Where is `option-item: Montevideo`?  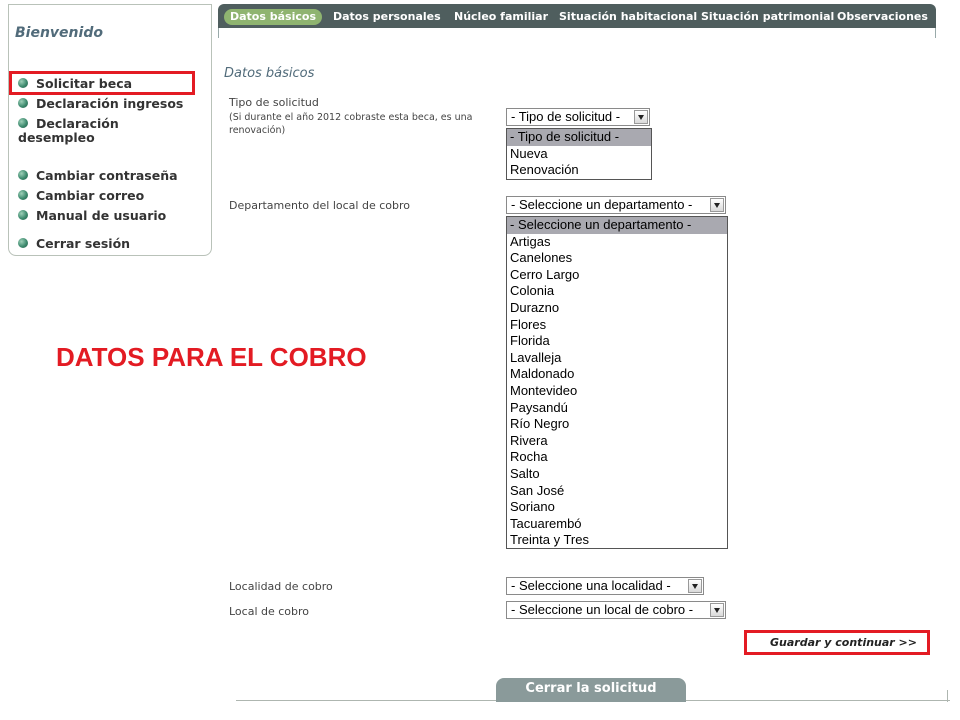 option-item: Montevideo is located at coordinates (617, 391).